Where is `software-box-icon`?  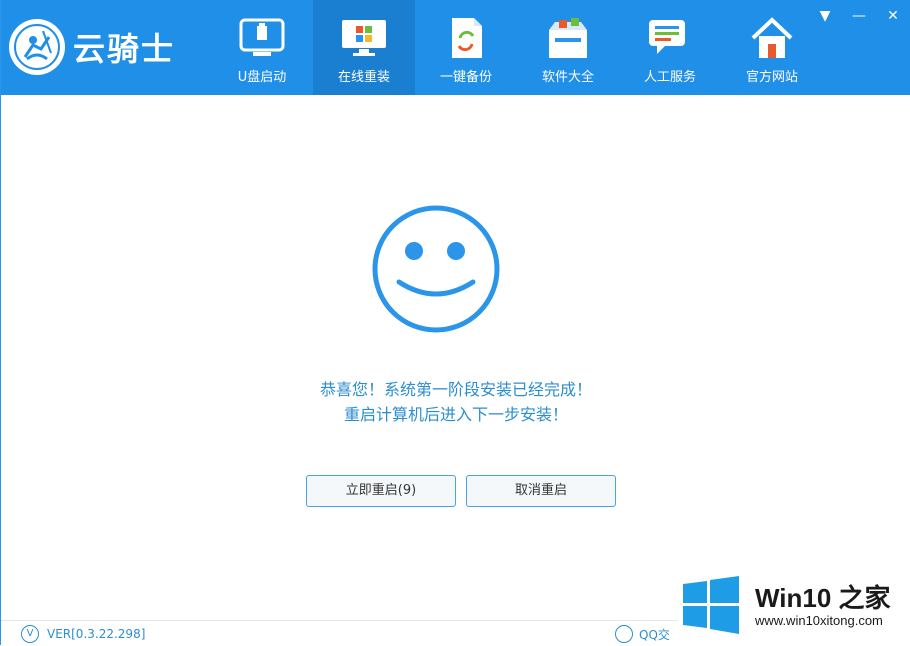 software-box-icon is located at coordinates (568, 38).